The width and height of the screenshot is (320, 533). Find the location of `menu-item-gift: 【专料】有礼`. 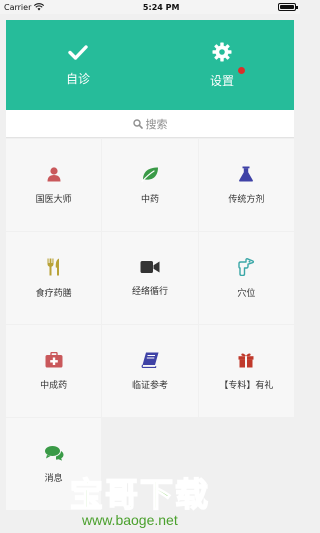

menu-item-gift: 【专料】有礼 is located at coordinates (246, 371).